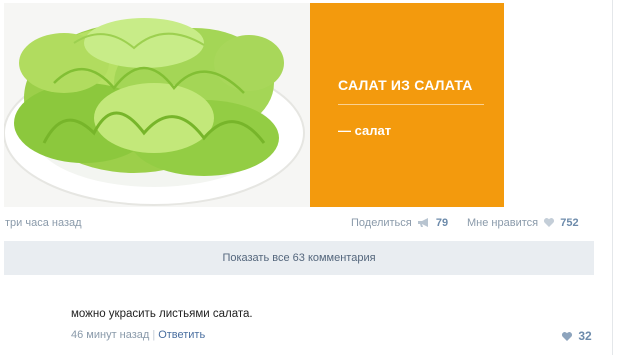 The image size is (619, 355). What do you see at coordinates (365, 130) in the screenshot?
I see `card-subtitle: — салат` at bounding box center [365, 130].